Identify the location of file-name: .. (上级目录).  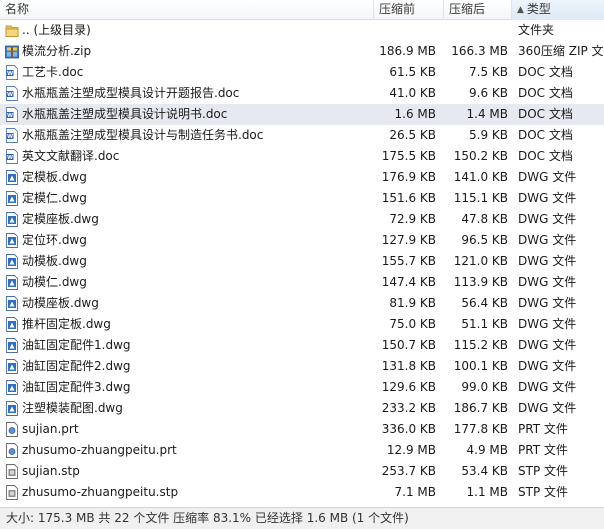
(56, 30).